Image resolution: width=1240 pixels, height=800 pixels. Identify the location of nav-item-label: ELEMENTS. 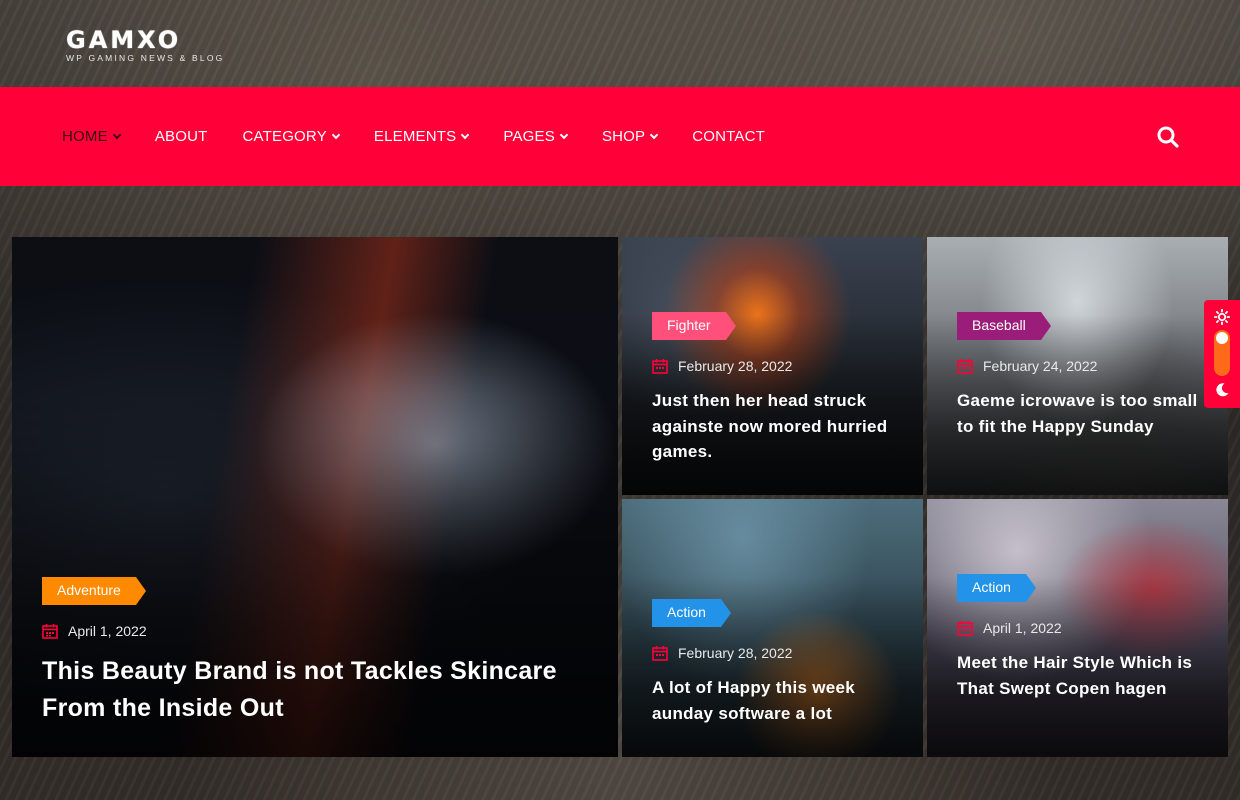
(415, 136).